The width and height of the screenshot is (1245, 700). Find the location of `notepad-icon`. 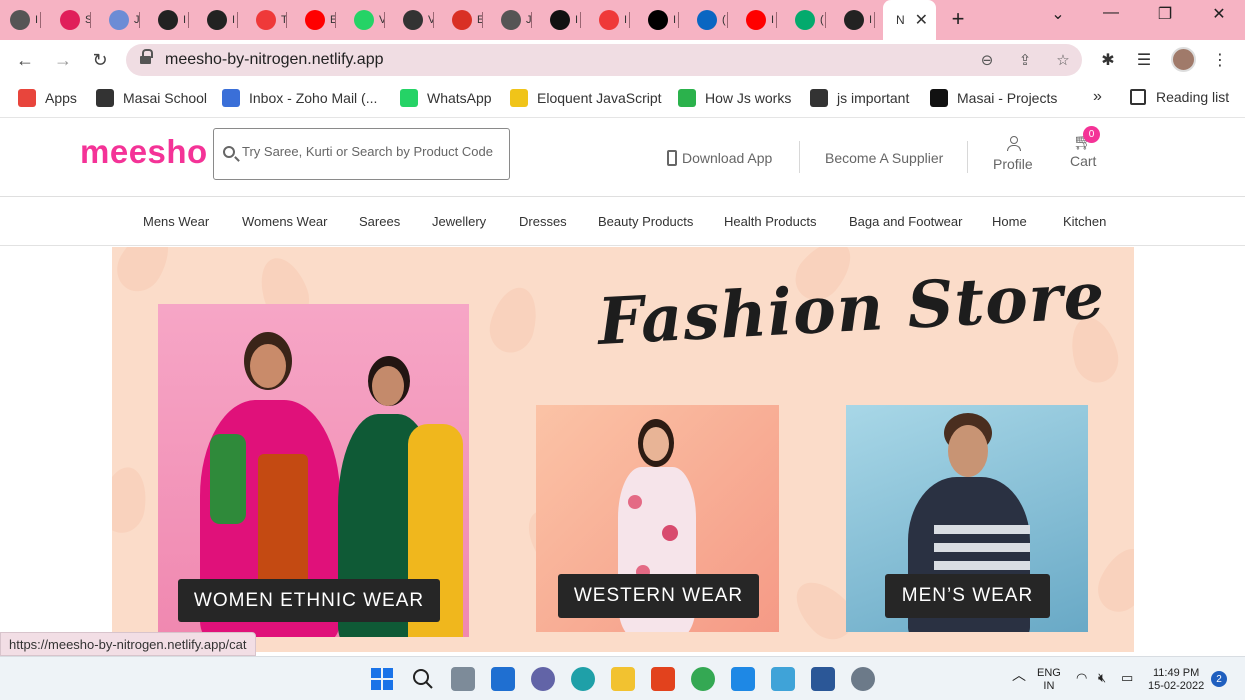

notepad-icon is located at coordinates (783, 679).